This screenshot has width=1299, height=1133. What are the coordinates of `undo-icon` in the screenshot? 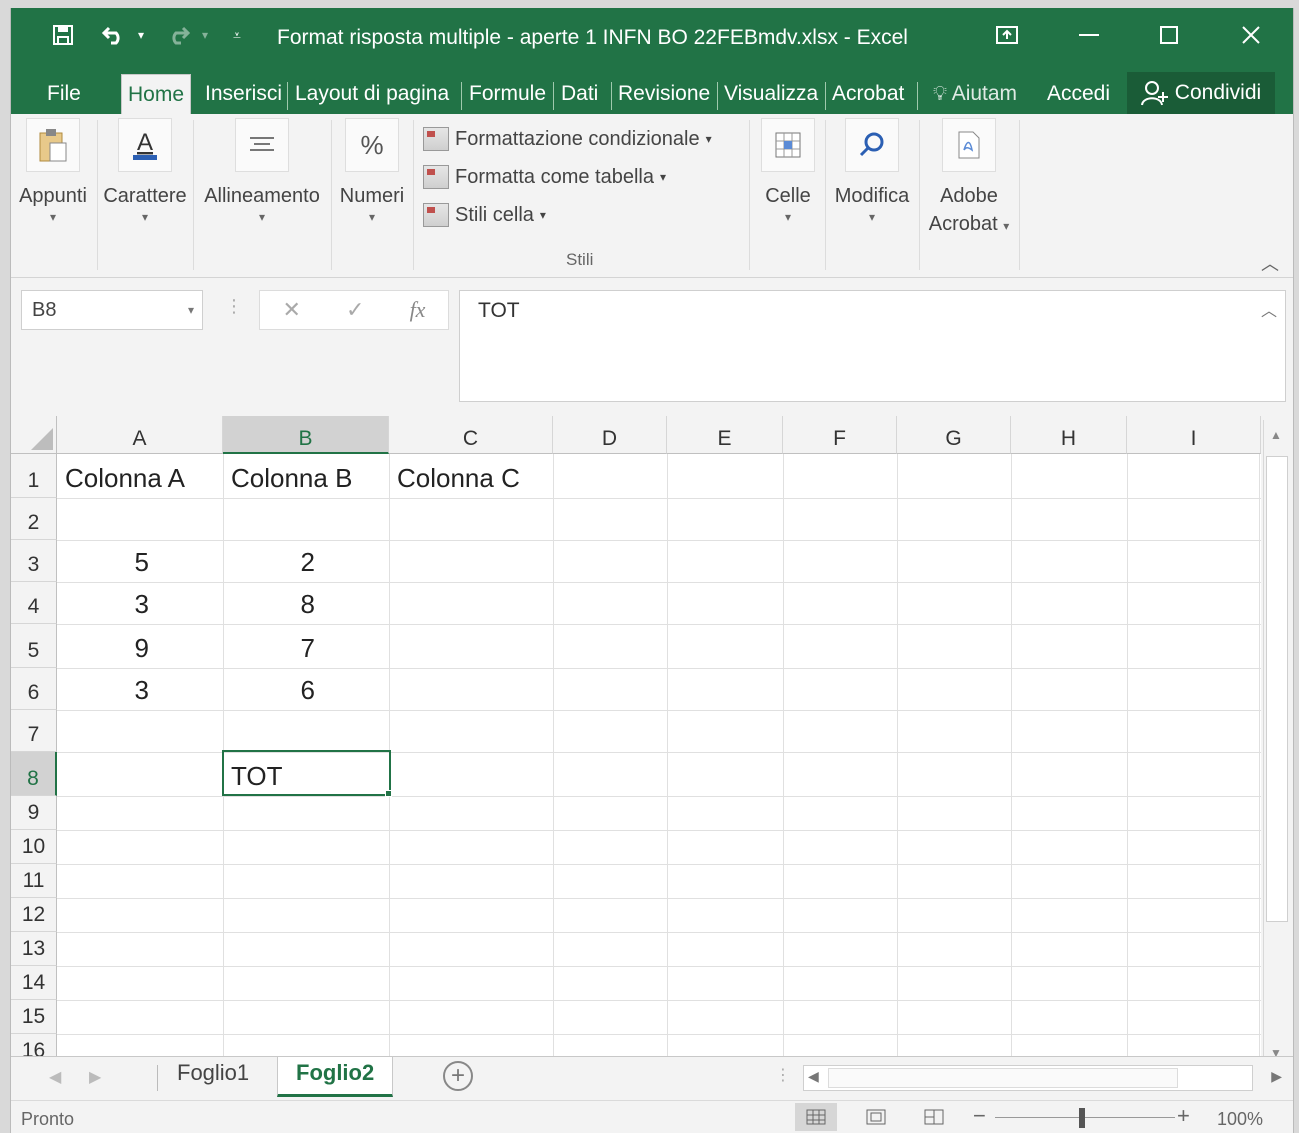 It's located at (114, 35).